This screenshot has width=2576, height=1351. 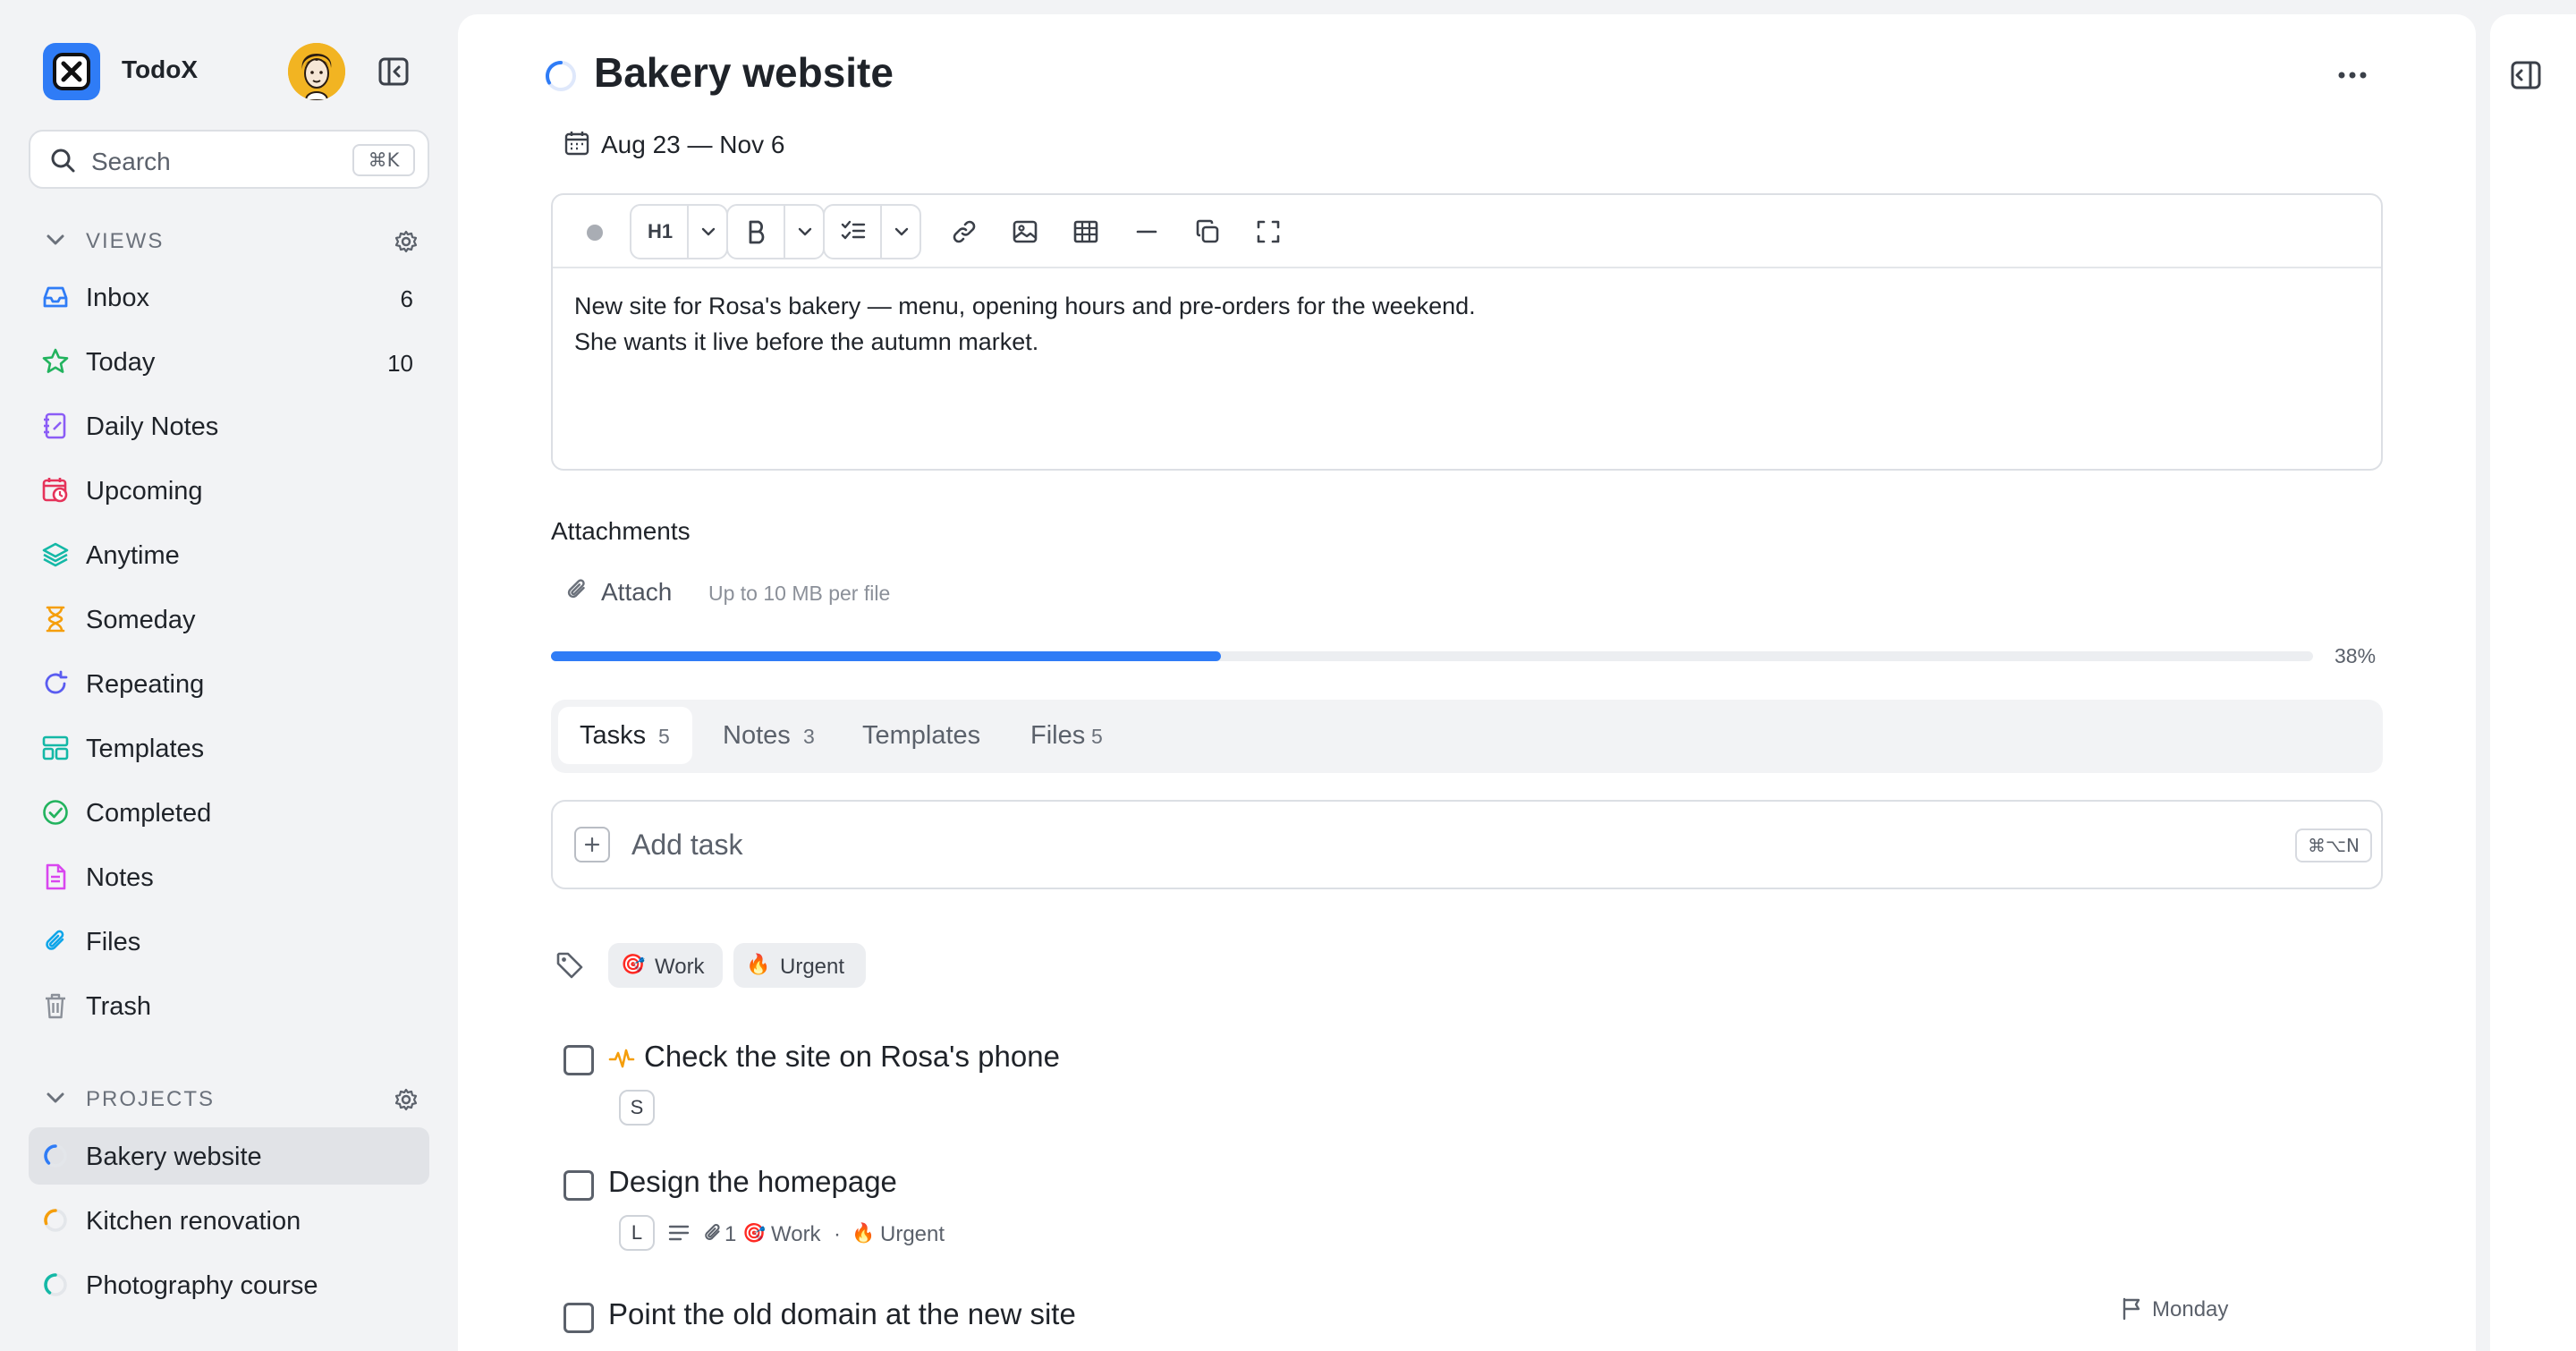 I want to click on table-icon, so click(x=1086, y=231).